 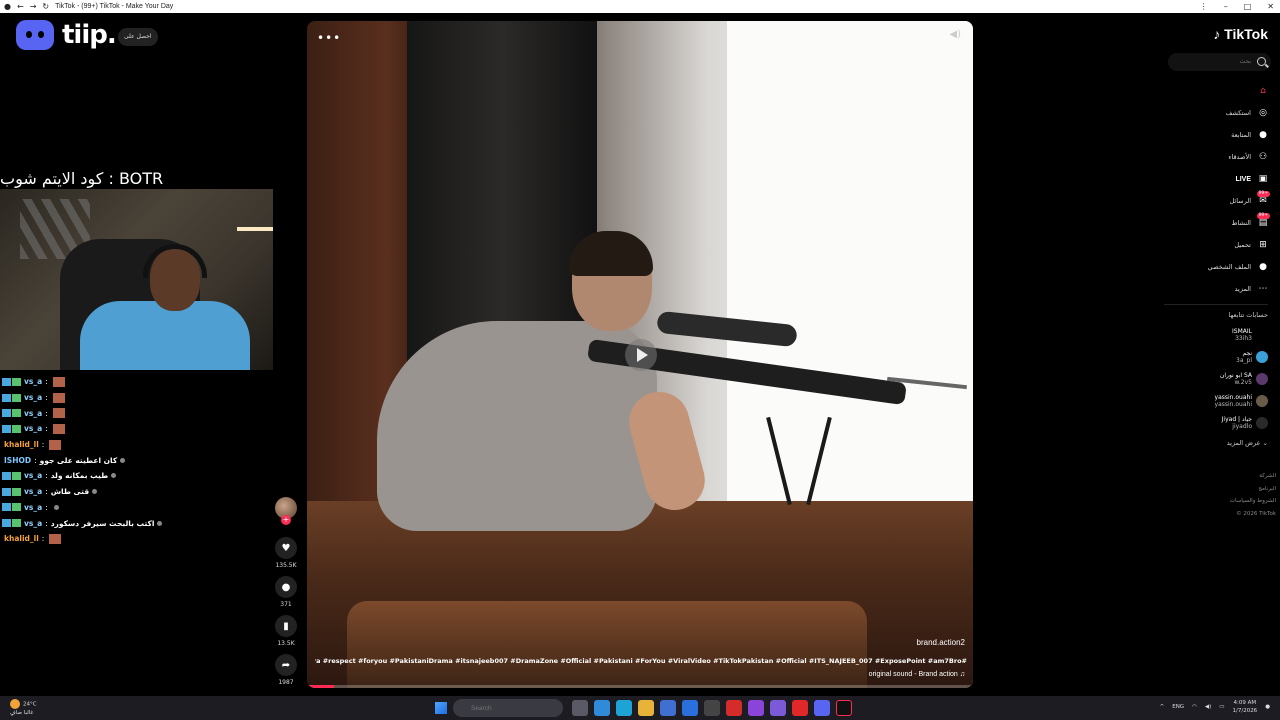 I want to click on minimize-icon: –, so click(x=1226, y=6).